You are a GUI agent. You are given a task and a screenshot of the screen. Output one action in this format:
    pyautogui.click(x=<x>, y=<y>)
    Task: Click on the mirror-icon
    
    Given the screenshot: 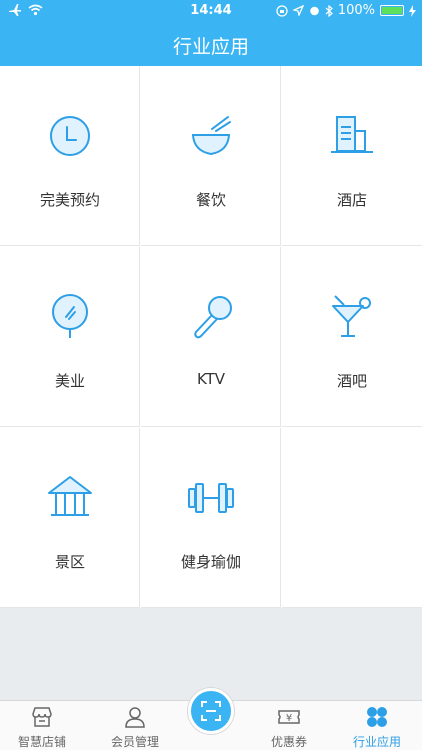 What is the action you would take?
    pyautogui.click(x=70, y=316)
    